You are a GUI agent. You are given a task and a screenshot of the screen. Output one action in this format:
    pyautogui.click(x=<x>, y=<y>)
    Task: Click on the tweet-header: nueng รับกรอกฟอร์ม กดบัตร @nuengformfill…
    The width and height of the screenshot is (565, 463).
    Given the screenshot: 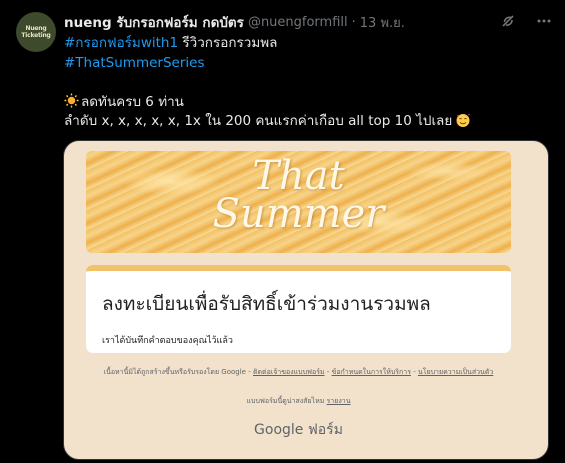 What is the action you would take?
    pyautogui.click(x=289, y=22)
    